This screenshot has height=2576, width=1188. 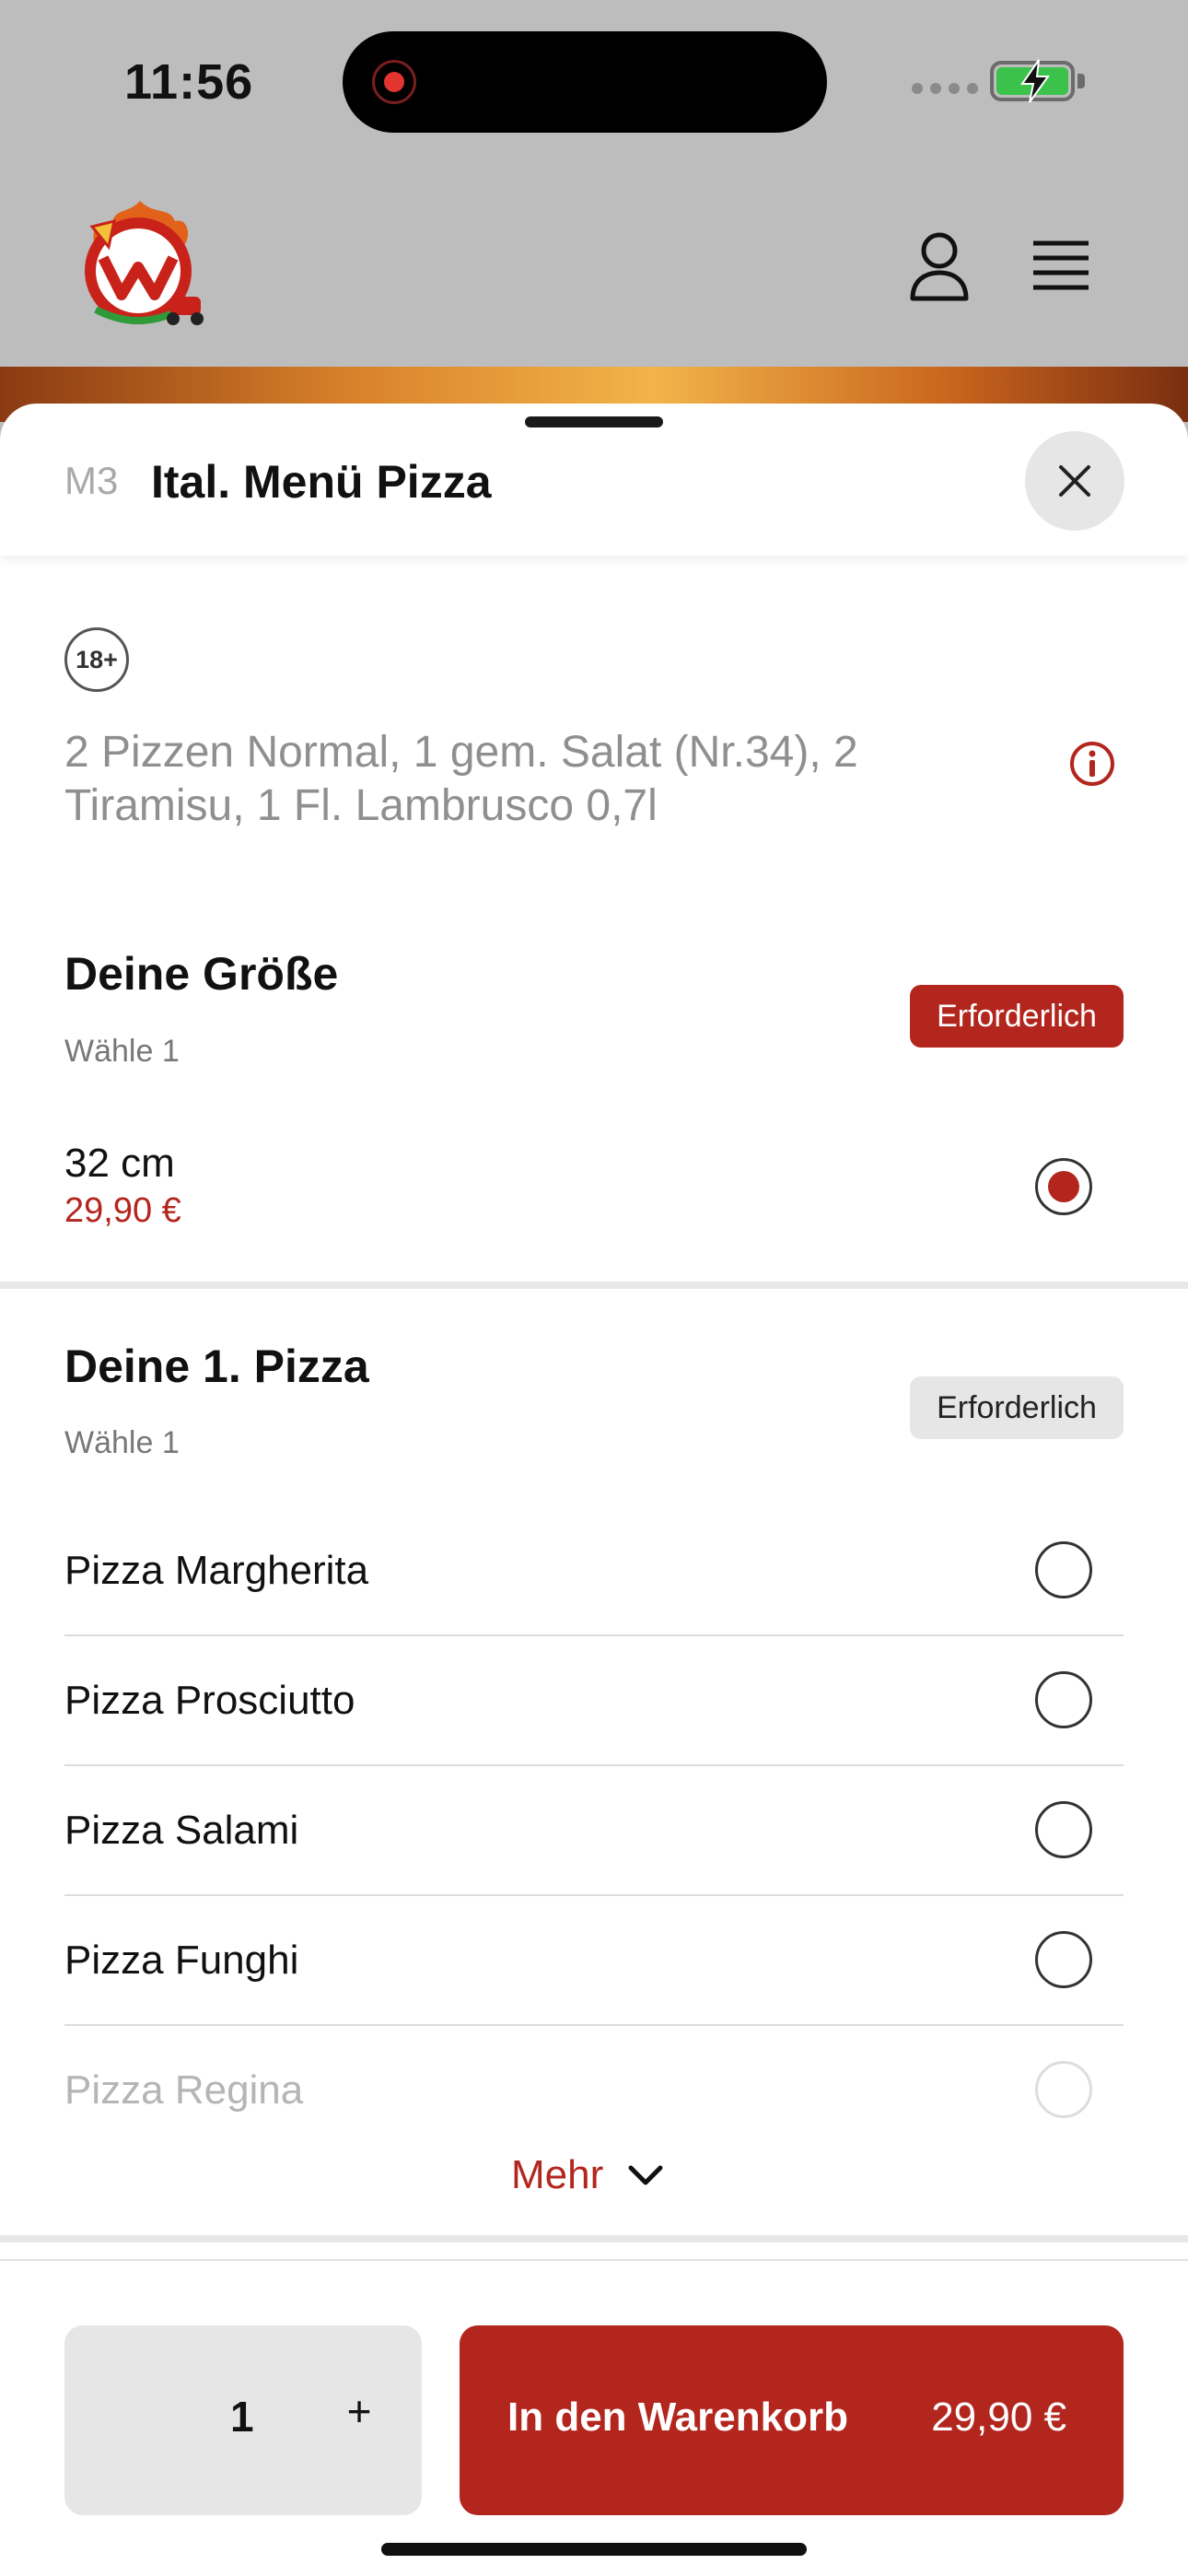 I want to click on size-option-label: 32 cm, so click(x=119, y=1163).